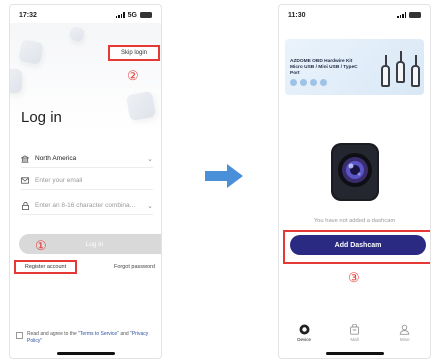 This screenshot has height=363, width=440. What do you see at coordinates (133, 75) in the screenshot?
I see `step-marker-2: ②` at bounding box center [133, 75].